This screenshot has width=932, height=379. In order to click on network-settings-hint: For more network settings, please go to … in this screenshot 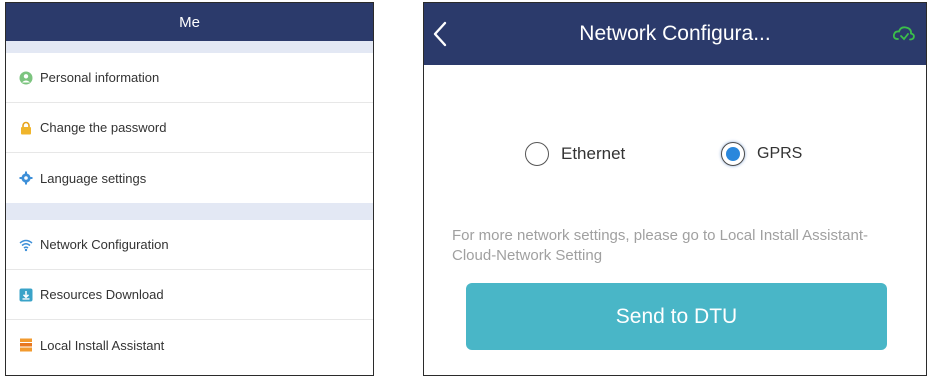, I will do `click(660, 245)`.